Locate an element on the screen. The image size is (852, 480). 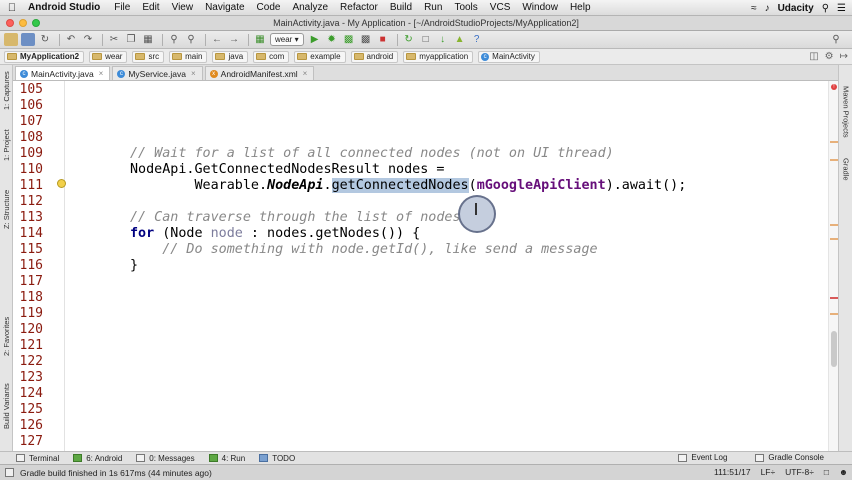
breadcrumb-item: myapplication is located at coordinates (438, 56).